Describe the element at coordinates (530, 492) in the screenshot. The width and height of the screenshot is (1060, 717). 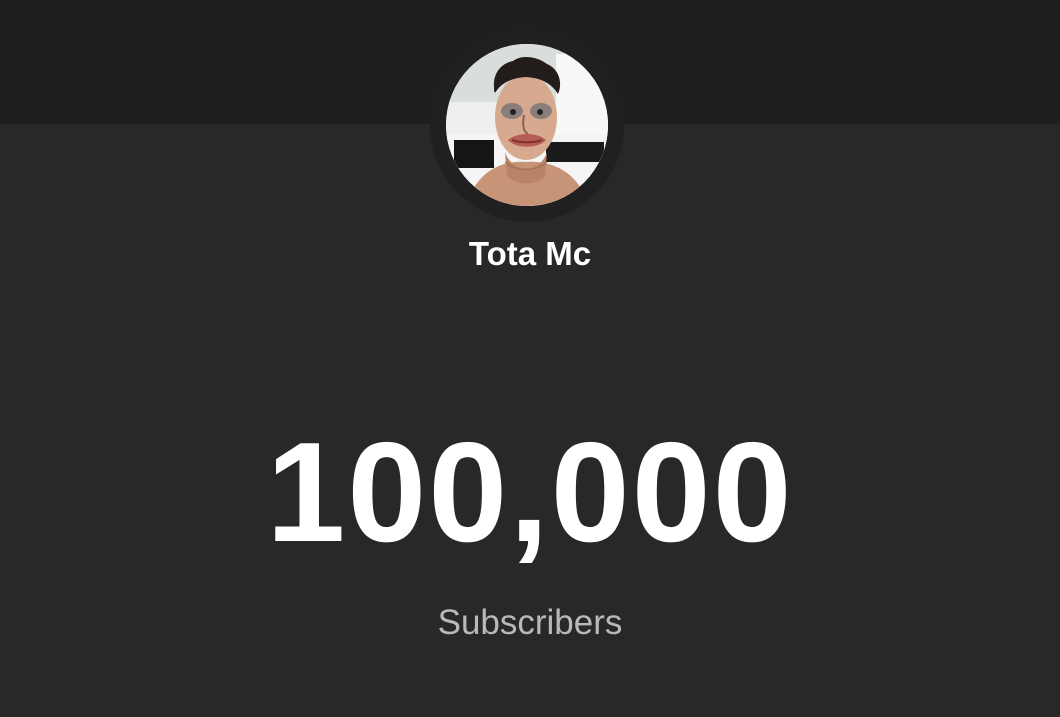
I see `subscriber-count: 100,000` at that location.